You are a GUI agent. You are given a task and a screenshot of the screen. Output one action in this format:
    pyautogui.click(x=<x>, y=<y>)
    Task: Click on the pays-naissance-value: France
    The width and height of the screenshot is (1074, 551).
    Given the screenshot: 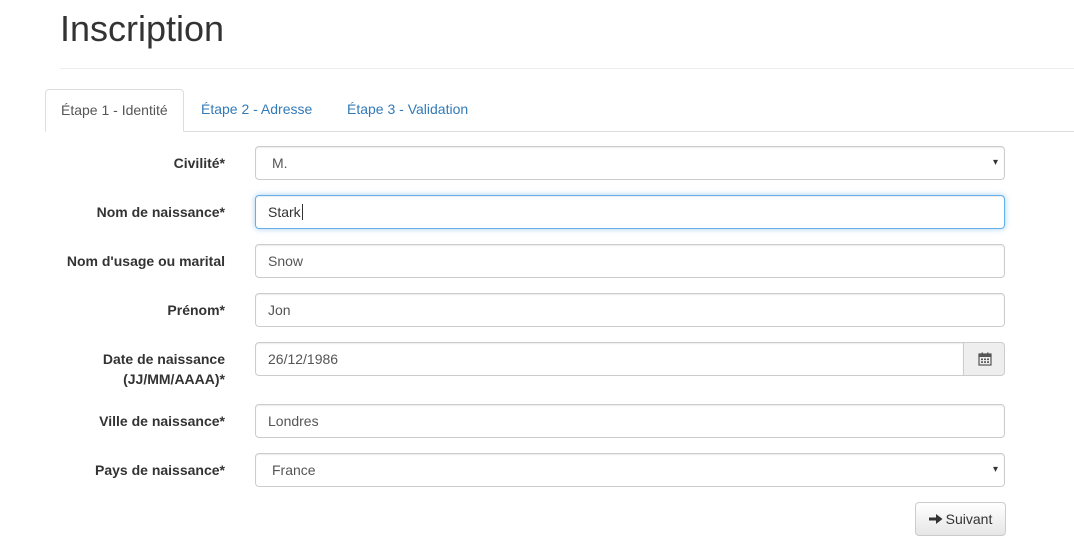 What is the action you would take?
    pyautogui.click(x=294, y=470)
    